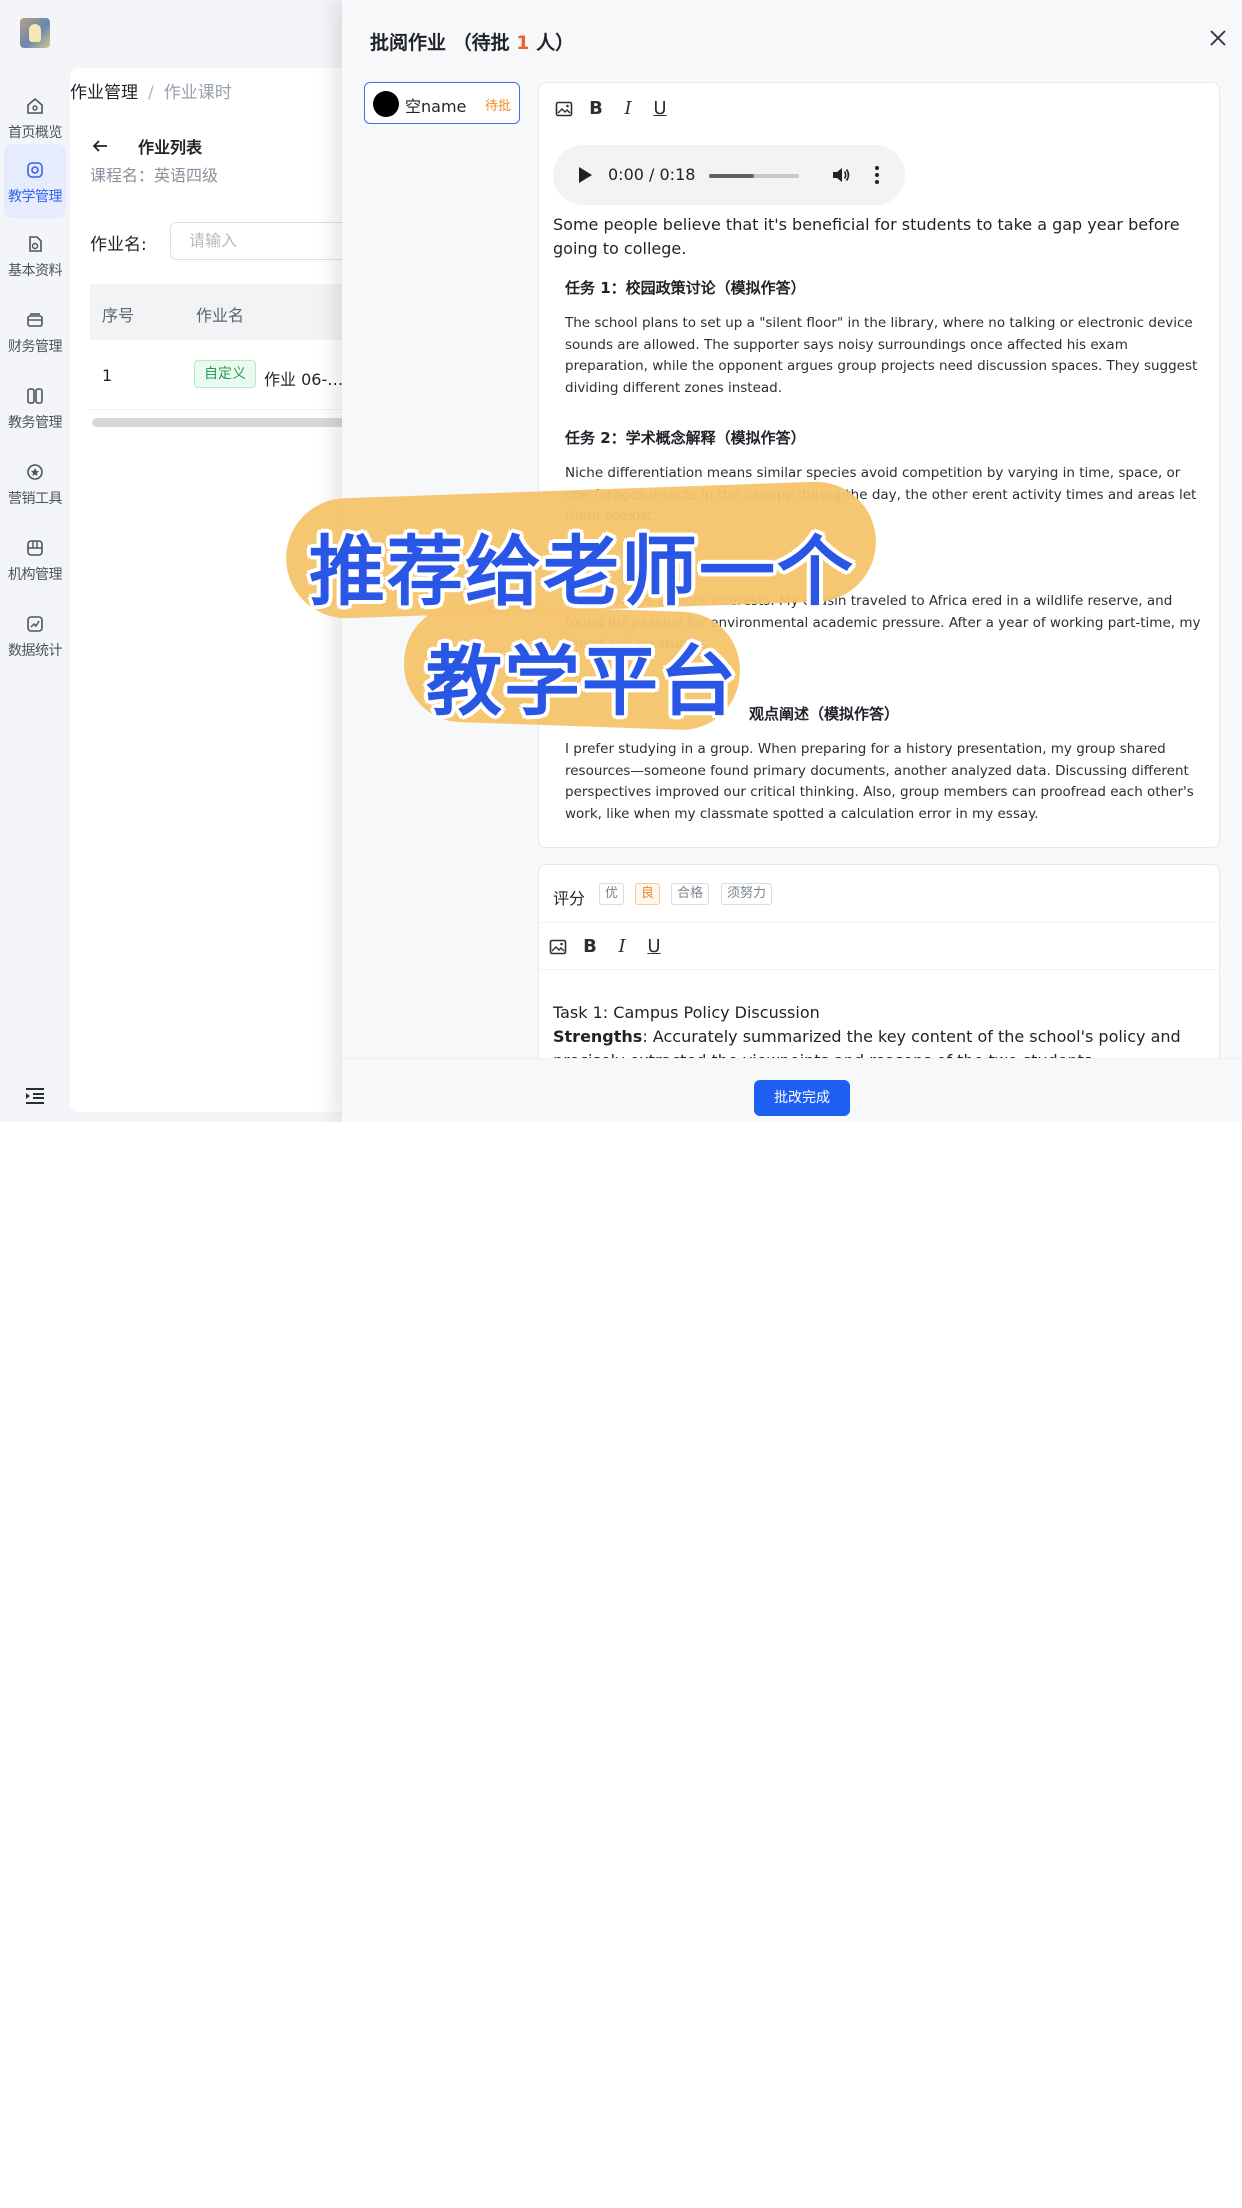 The width and height of the screenshot is (1242, 2208). I want to click on comment-line: Task 1: Campus Policy Discussion, so click(686, 1012).